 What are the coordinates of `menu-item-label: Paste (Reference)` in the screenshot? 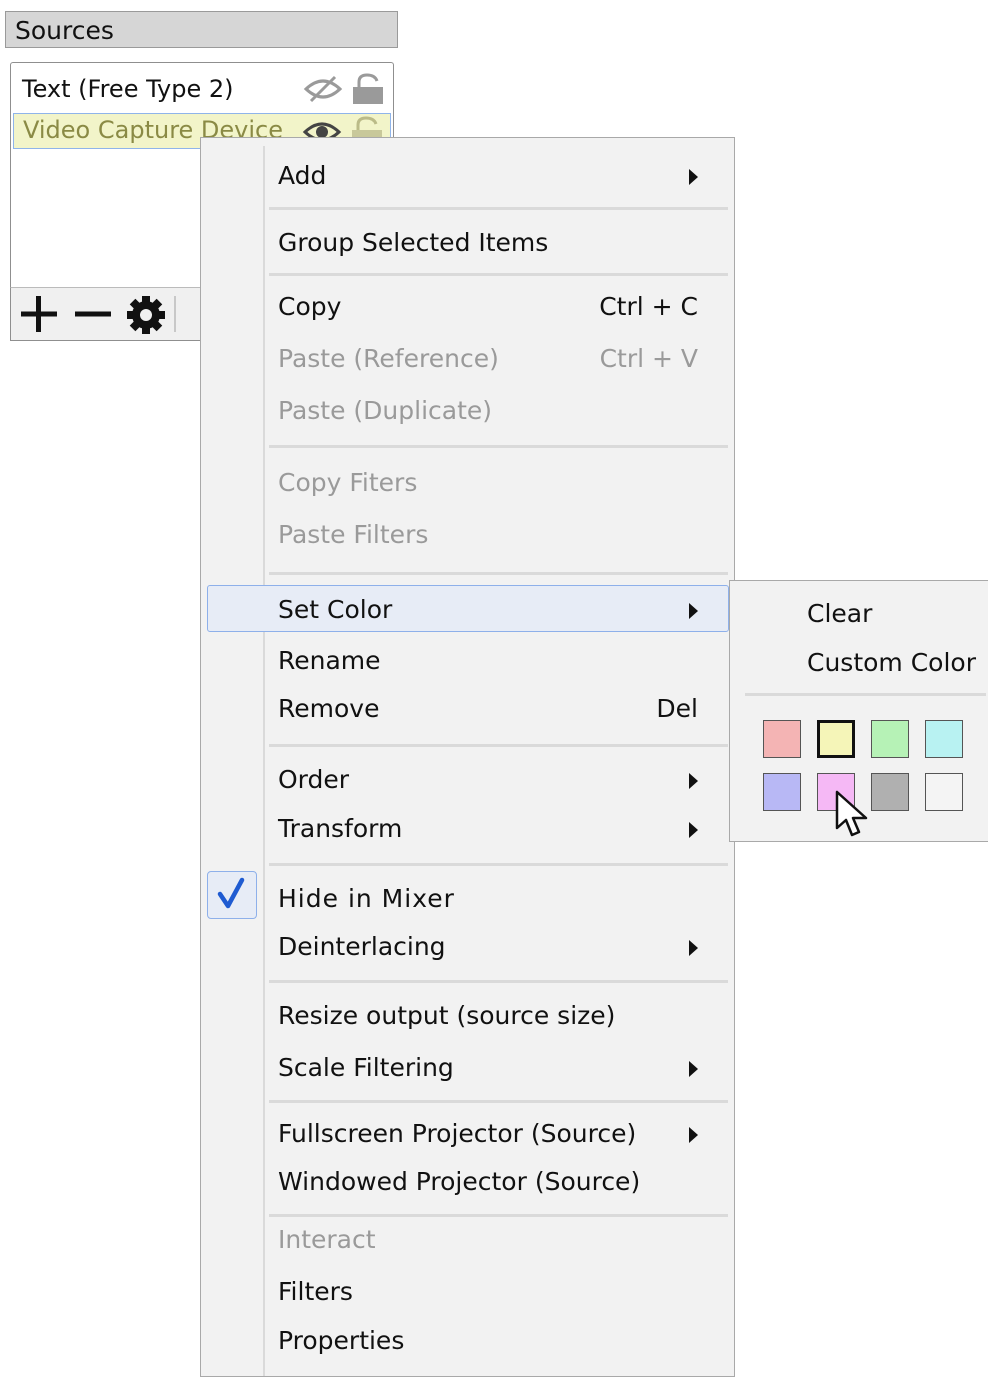 It's located at (388, 358).